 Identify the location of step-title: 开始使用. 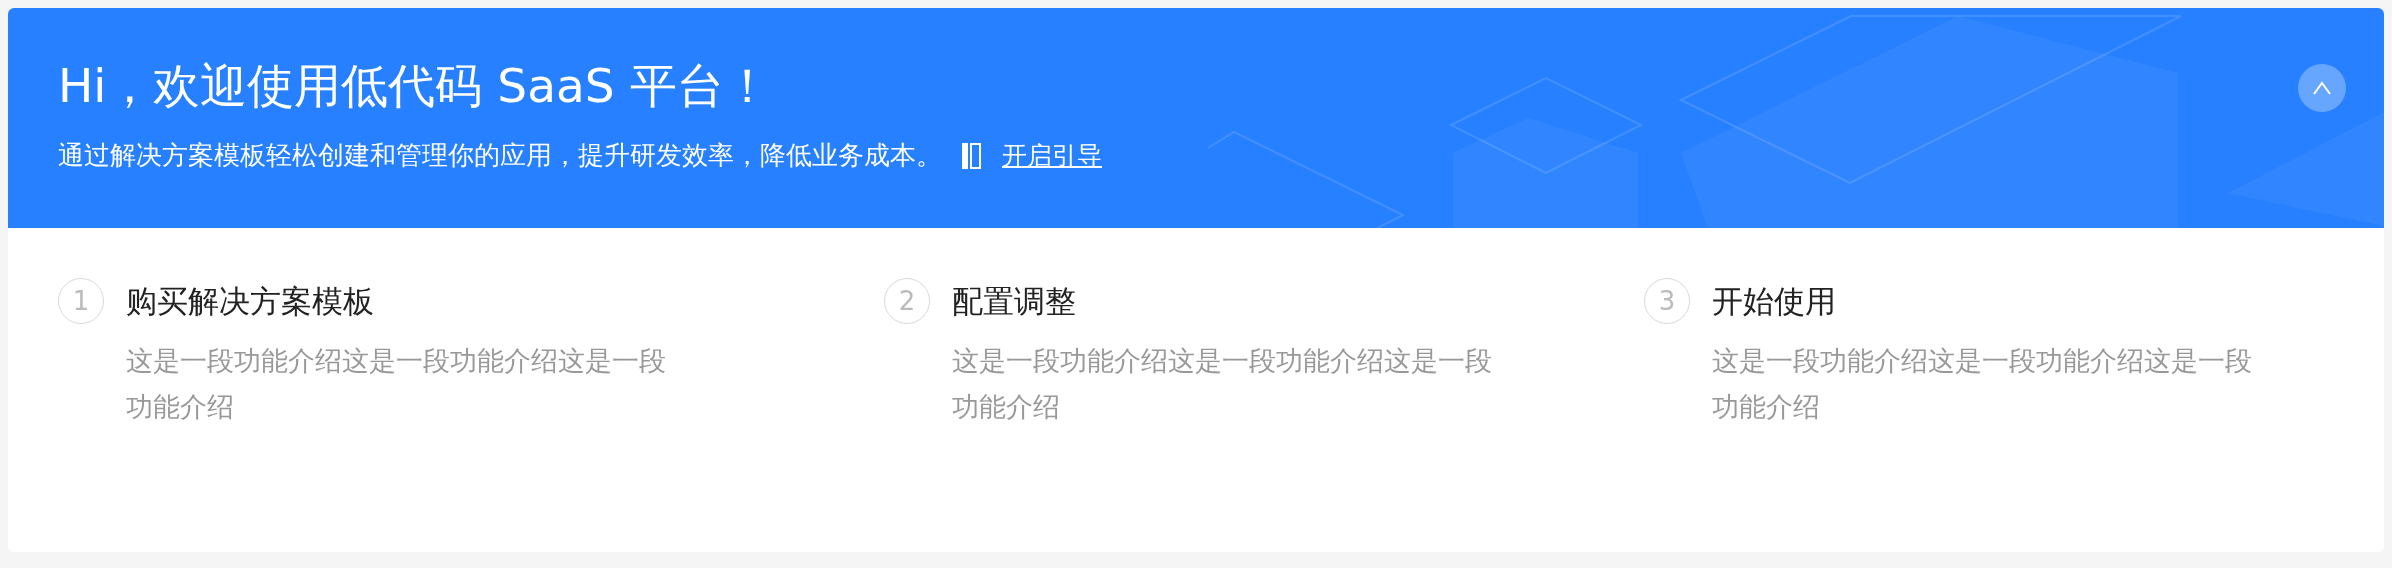
(1774, 301).